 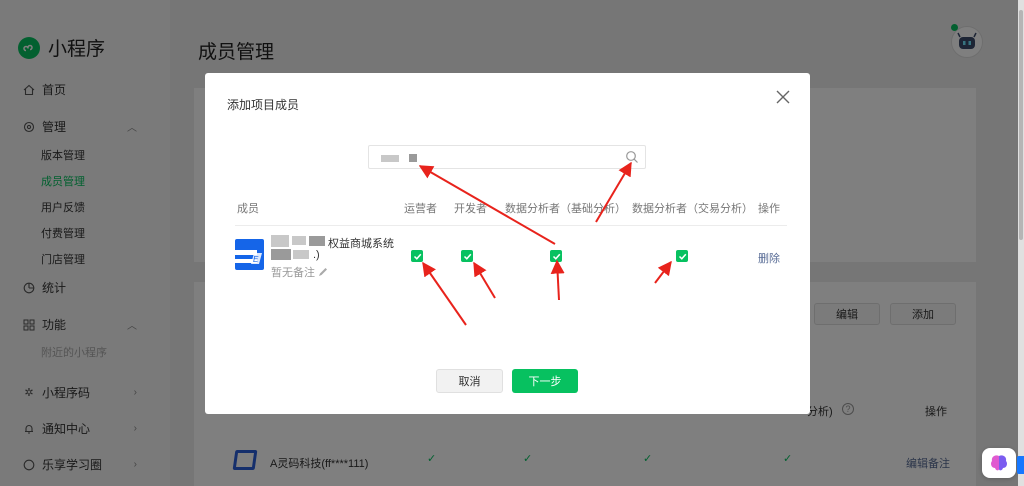 I want to click on member-remark: 暂无备注, so click(x=299, y=272).